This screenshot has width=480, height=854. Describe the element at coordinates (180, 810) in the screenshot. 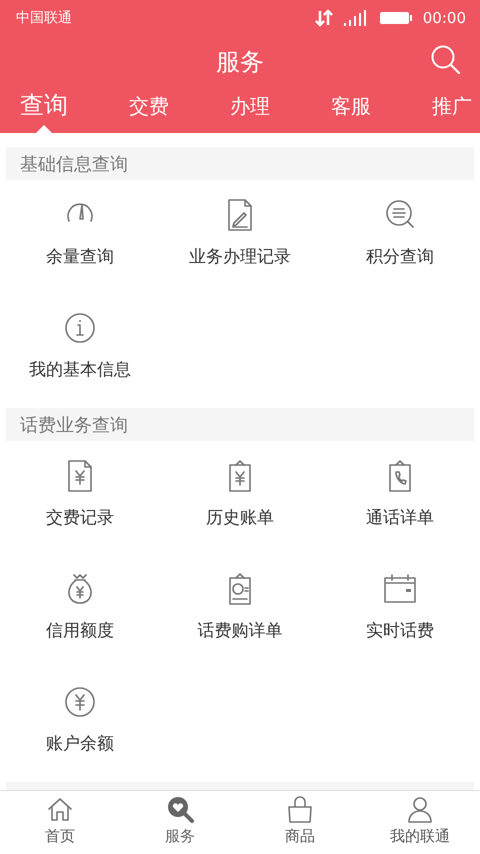

I see `heart-magnifier-icon` at that location.